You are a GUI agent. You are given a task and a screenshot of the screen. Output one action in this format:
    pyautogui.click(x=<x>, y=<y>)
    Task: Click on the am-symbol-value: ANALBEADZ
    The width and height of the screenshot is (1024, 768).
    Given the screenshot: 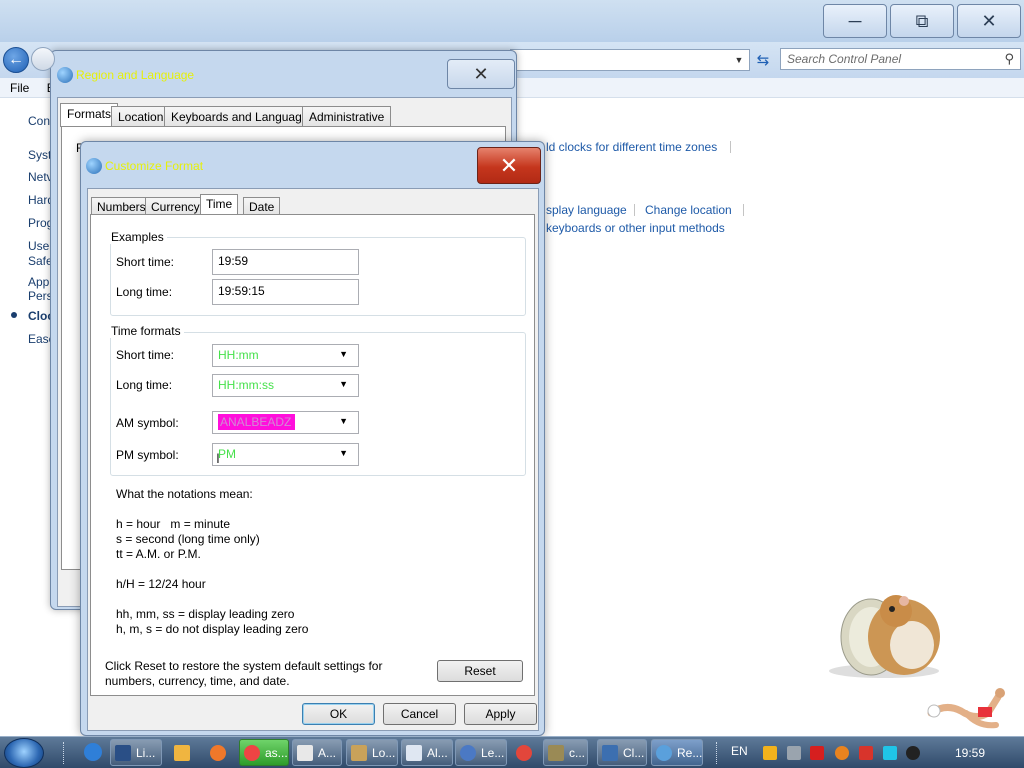 What is the action you would take?
    pyautogui.click(x=257, y=422)
    